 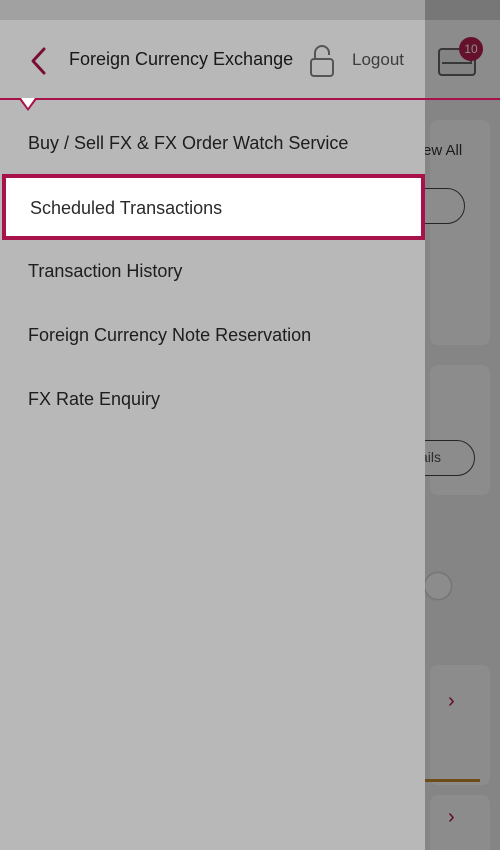 I want to click on menu-item-scheduled-transactions: Scheduled Transactions, so click(x=213, y=207).